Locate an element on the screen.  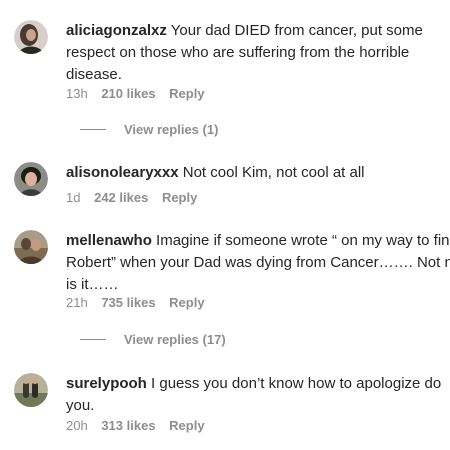
comment-text: Not cool Kim, not cool at all is located at coordinates (273, 172).